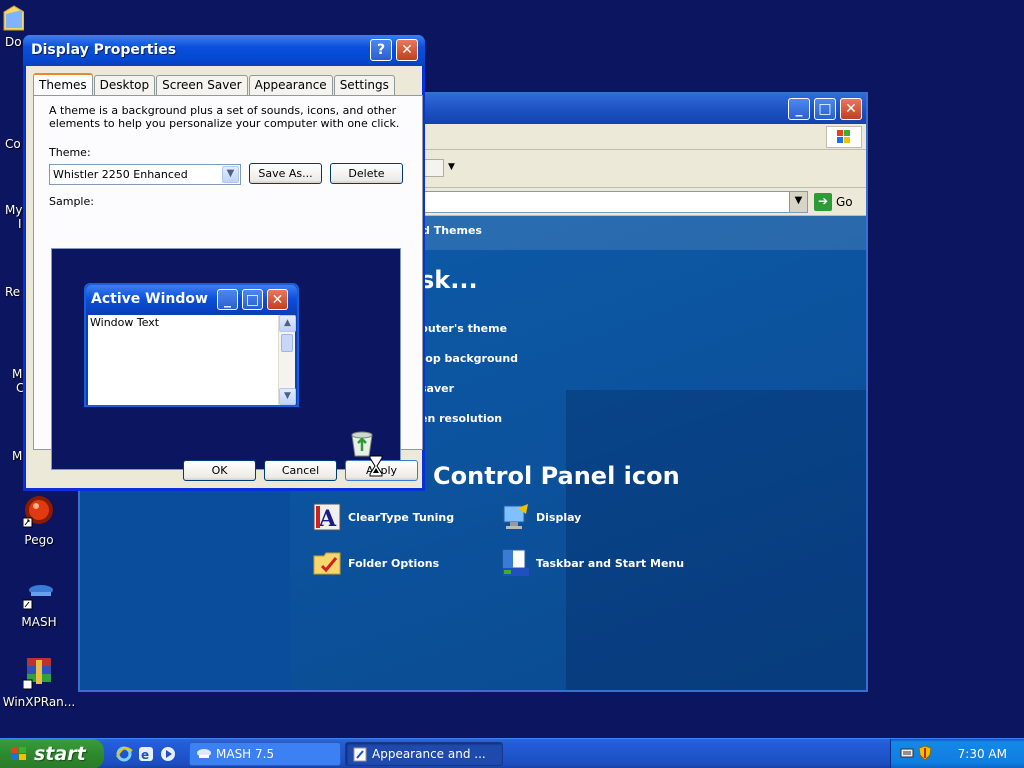 This screenshot has height=768, width=1024. What do you see at coordinates (907, 753) in the screenshot?
I see `keyboard-icon` at bounding box center [907, 753].